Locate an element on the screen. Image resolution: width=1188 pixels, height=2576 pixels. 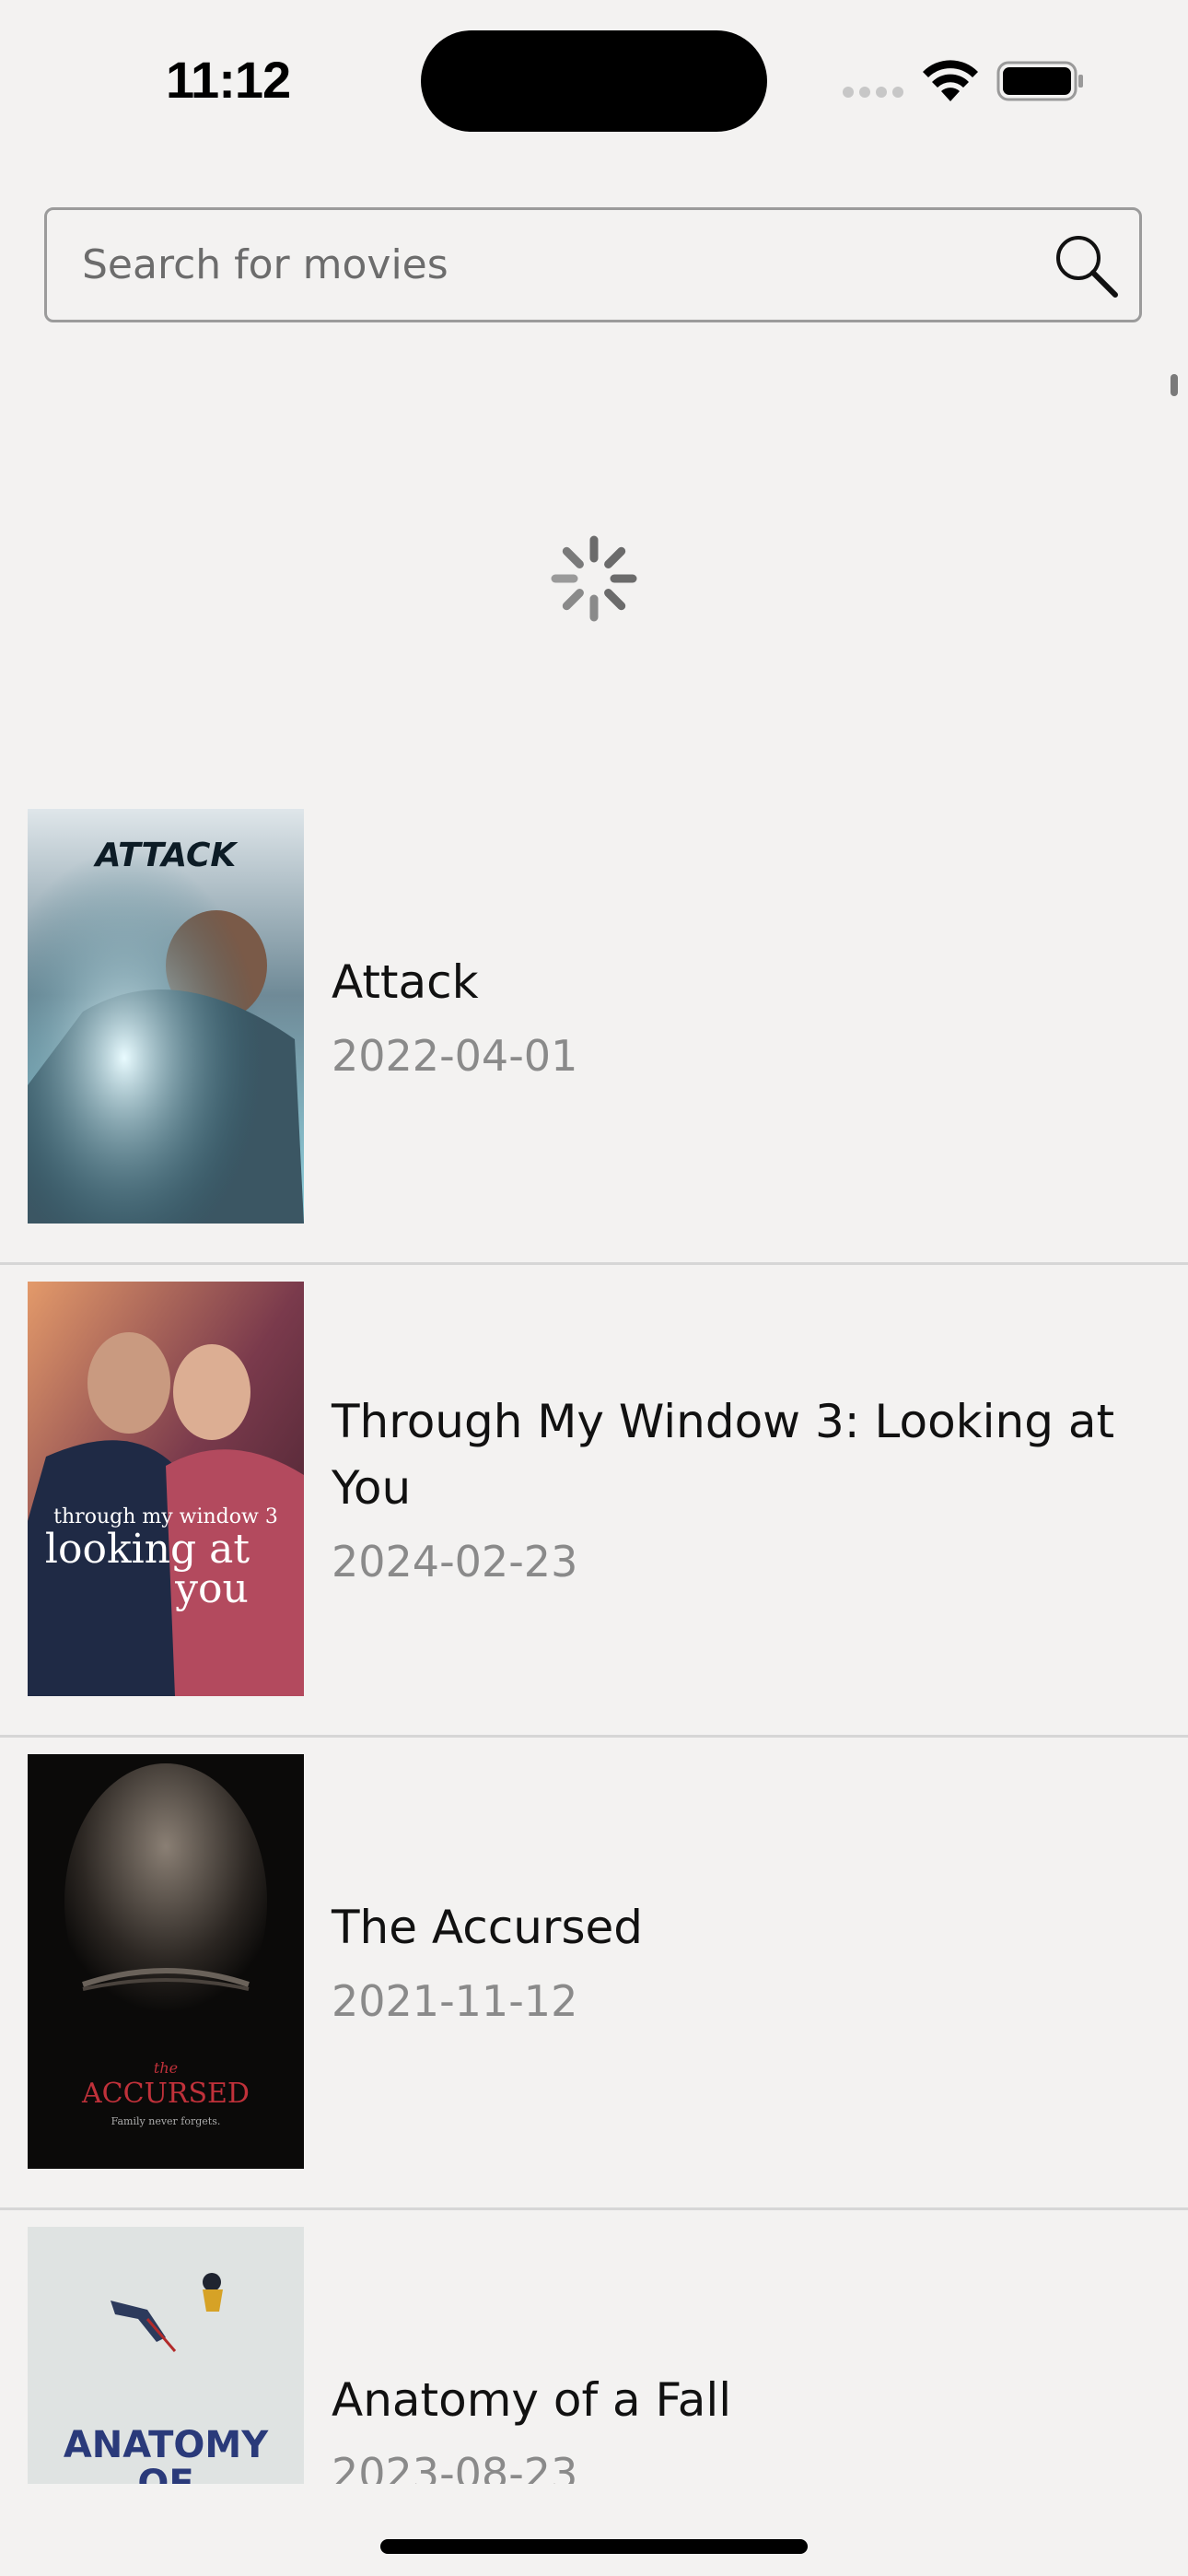
poster-small-text: the is located at coordinates (166, 2068).